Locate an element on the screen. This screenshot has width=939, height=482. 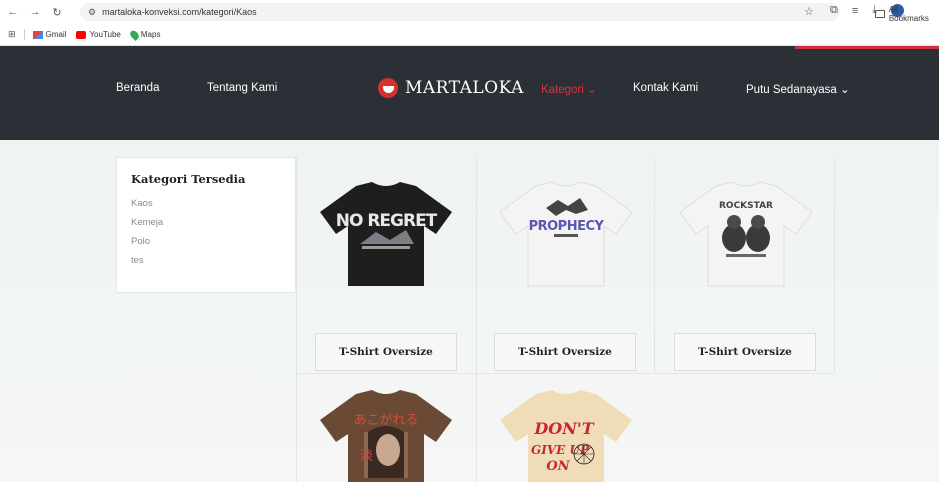
product-image-bears: ROCKSTAR is located at coordinates (746, 235).